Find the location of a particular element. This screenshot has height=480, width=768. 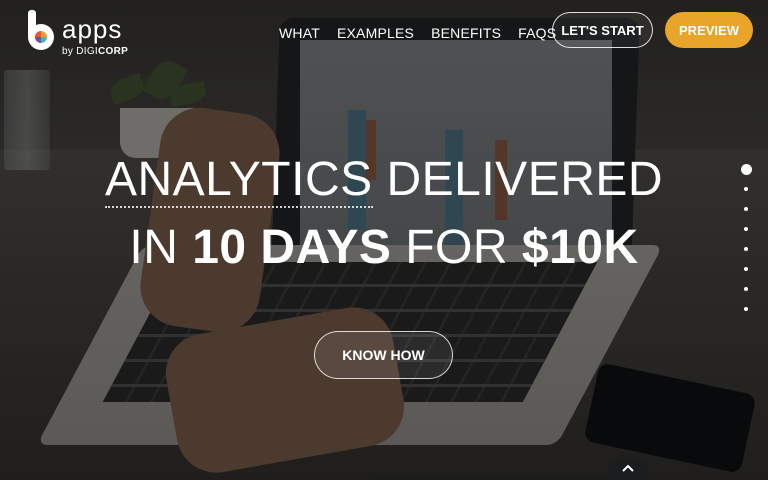

hero-headline-line1: ANALYTICS DELIVERED is located at coordinates (384, 180).